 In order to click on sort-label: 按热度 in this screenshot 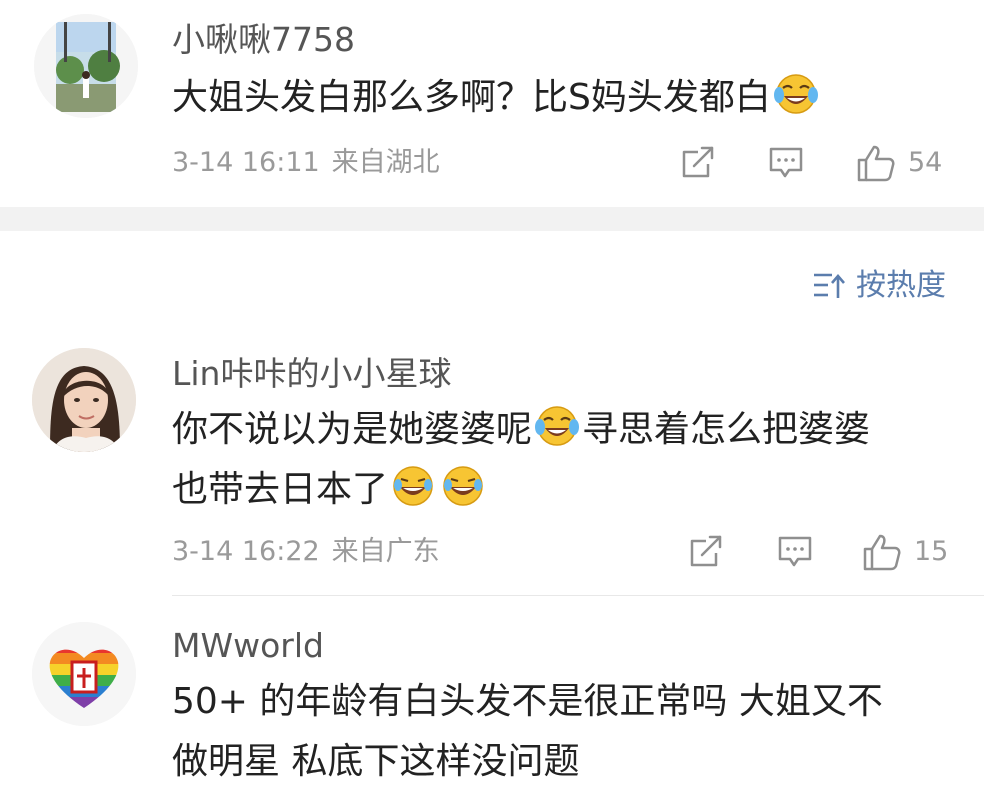, I will do `click(901, 285)`.